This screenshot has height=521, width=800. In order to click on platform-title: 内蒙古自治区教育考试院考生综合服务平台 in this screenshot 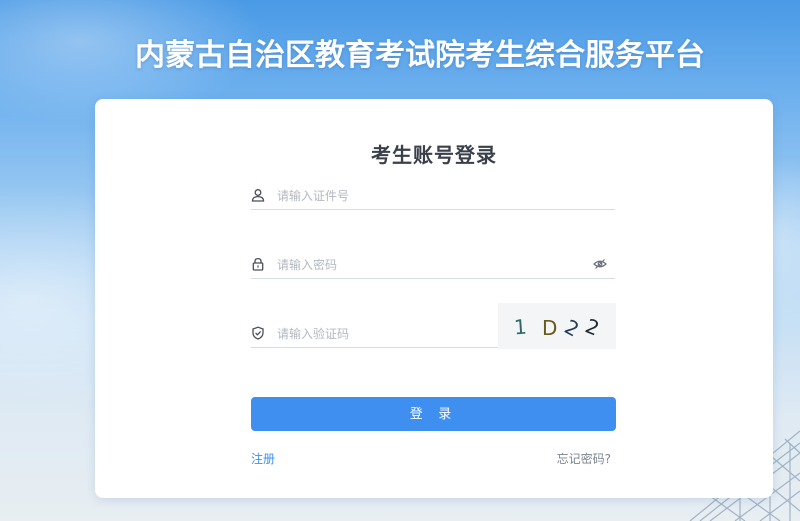, I will do `click(420, 55)`.